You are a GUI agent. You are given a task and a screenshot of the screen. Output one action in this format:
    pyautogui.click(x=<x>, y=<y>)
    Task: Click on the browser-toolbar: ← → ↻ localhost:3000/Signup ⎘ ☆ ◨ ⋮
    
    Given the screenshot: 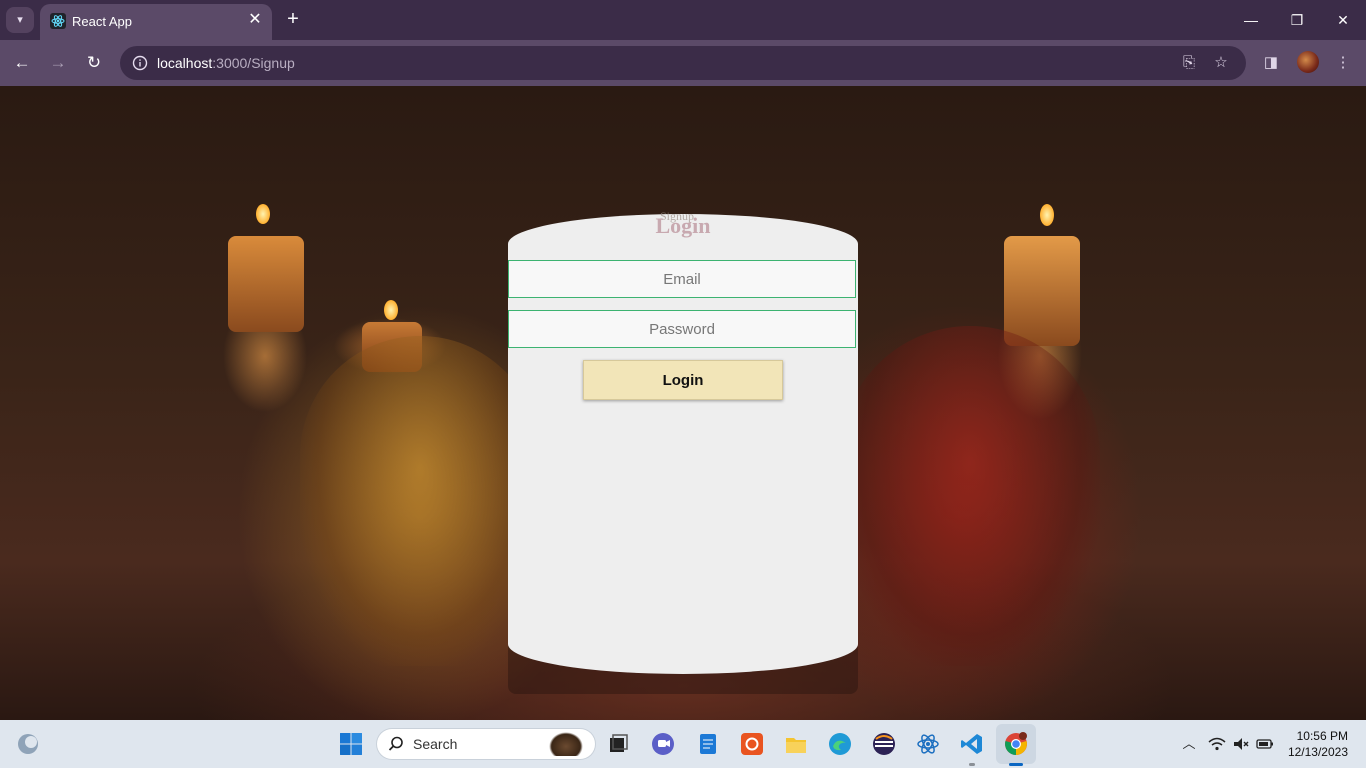 What is the action you would take?
    pyautogui.click(x=683, y=63)
    